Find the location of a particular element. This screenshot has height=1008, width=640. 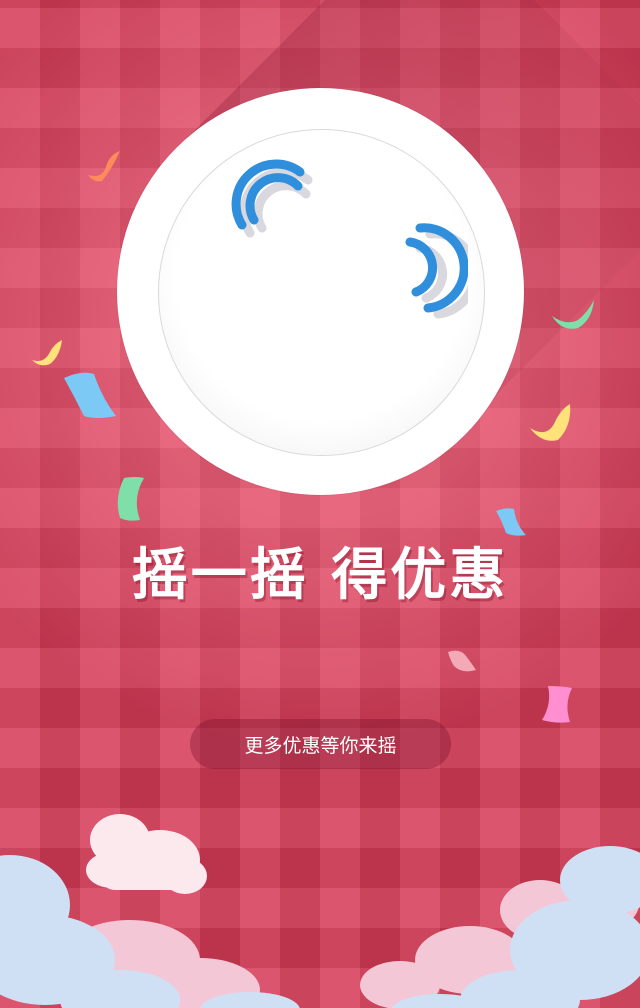

page-title: 摇一摇 得优惠 is located at coordinates (320, 575).